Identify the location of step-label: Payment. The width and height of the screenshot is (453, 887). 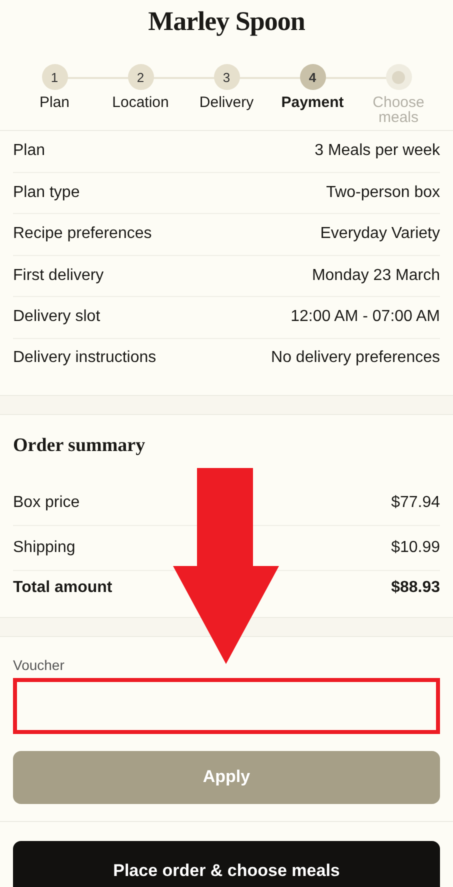
(312, 102).